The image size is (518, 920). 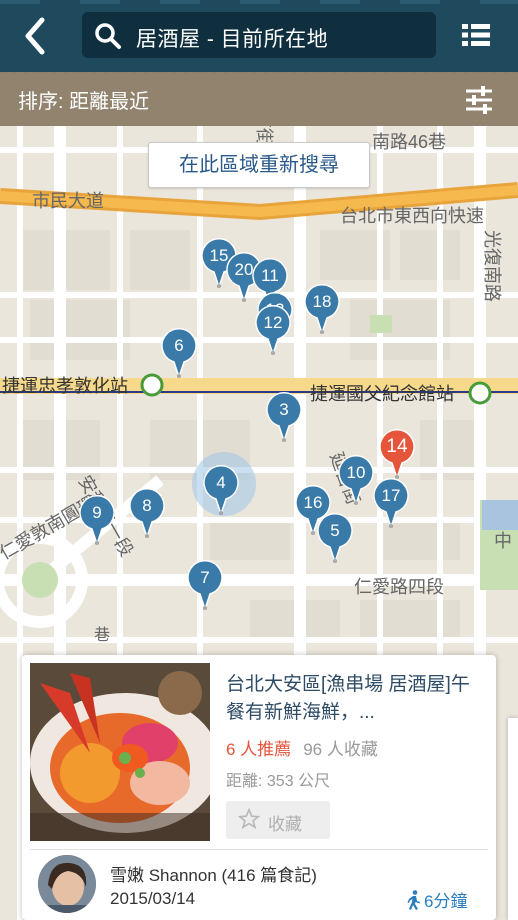 What do you see at coordinates (213, 873) in the screenshot?
I see `author-name: 雪嫩 Shannon (416 篇食記)` at bounding box center [213, 873].